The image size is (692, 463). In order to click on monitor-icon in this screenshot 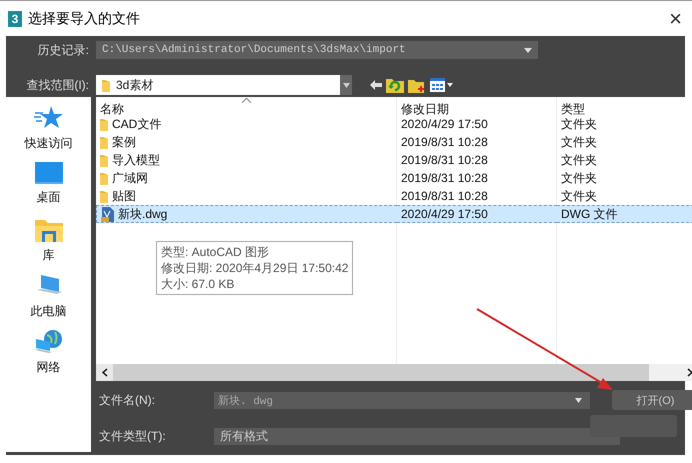, I will do `click(49, 173)`.